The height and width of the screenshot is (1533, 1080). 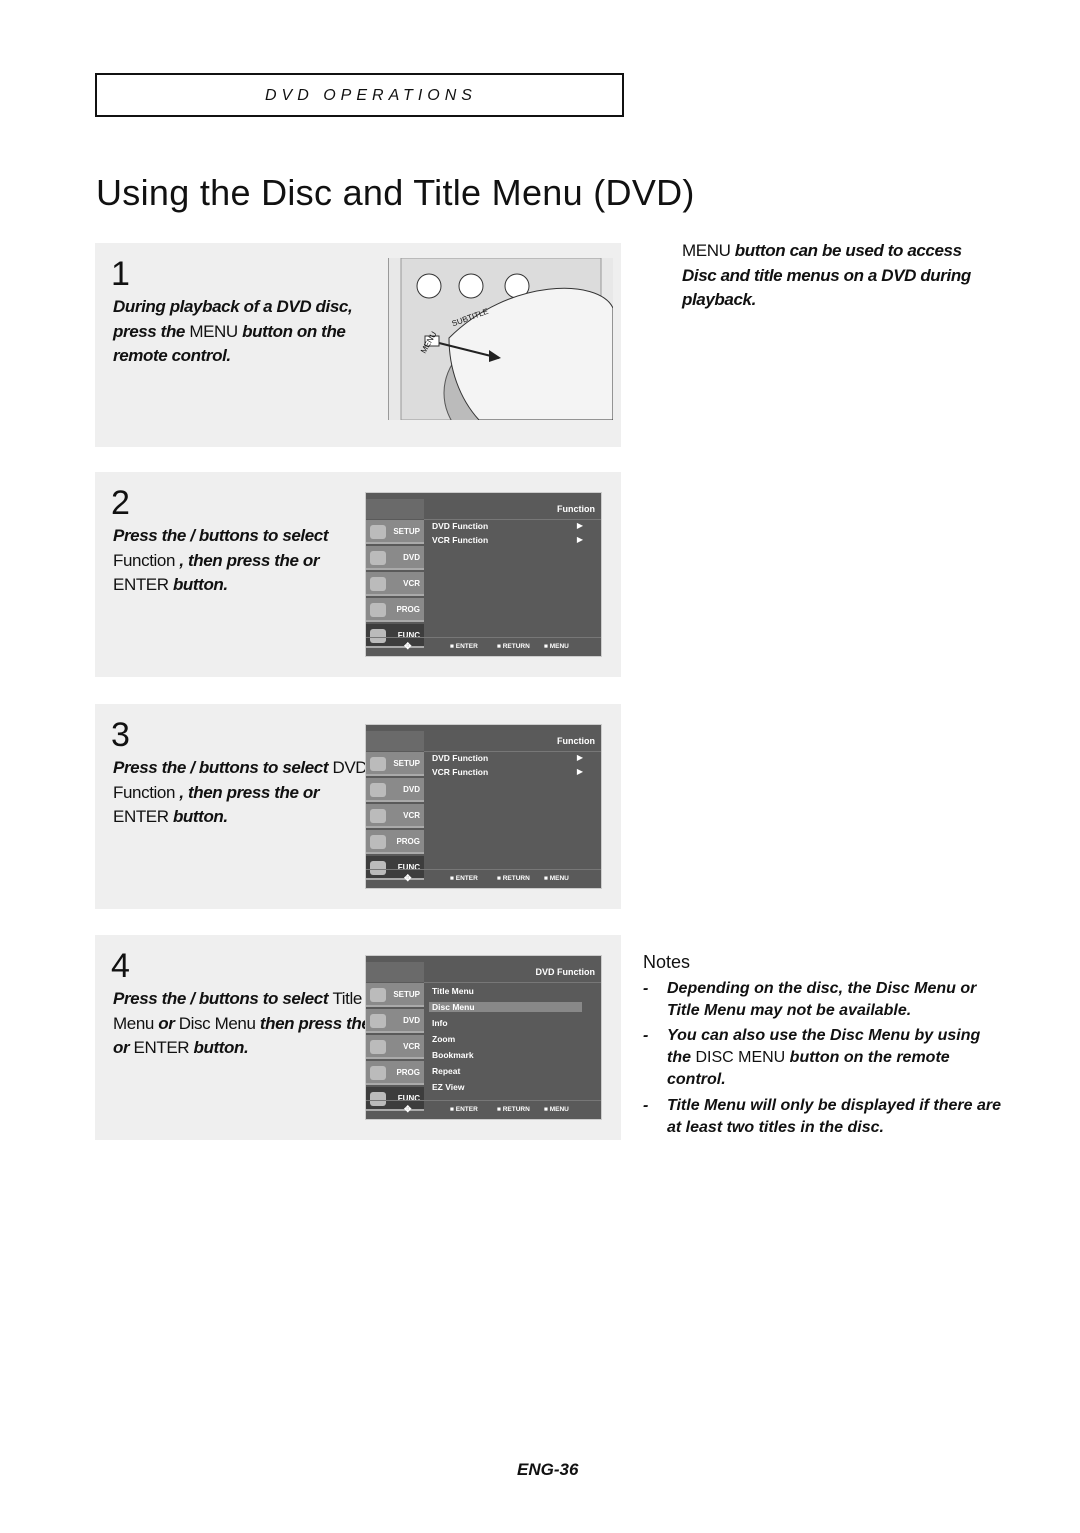 What do you see at coordinates (378, 842) in the screenshot?
I see `prog-icon` at bounding box center [378, 842].